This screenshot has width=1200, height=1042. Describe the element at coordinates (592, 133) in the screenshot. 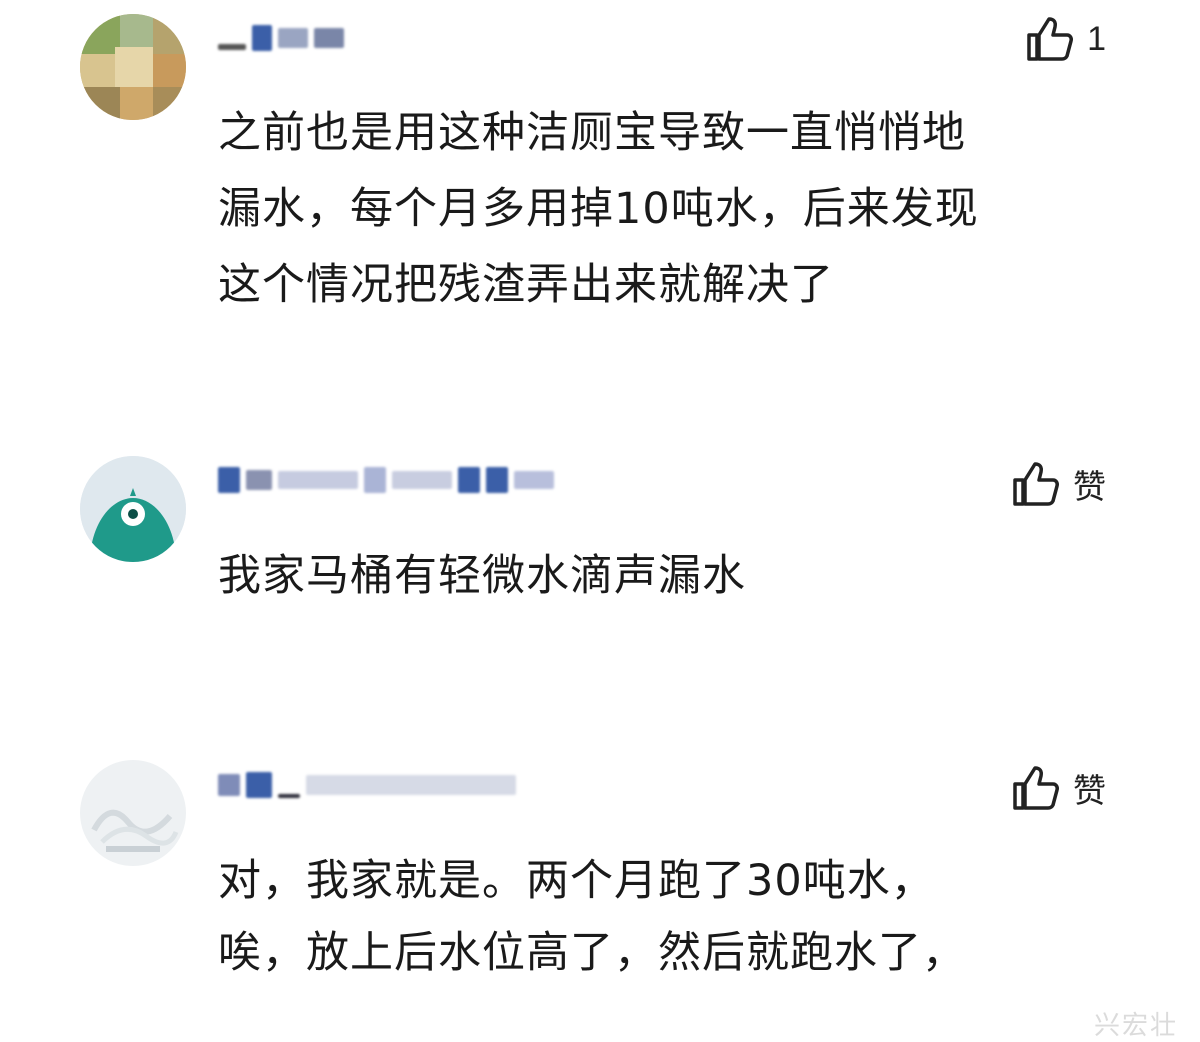

I see `comment-text-line: 之前也是用这种洁厕宝导致一直悄悄地` at that location.